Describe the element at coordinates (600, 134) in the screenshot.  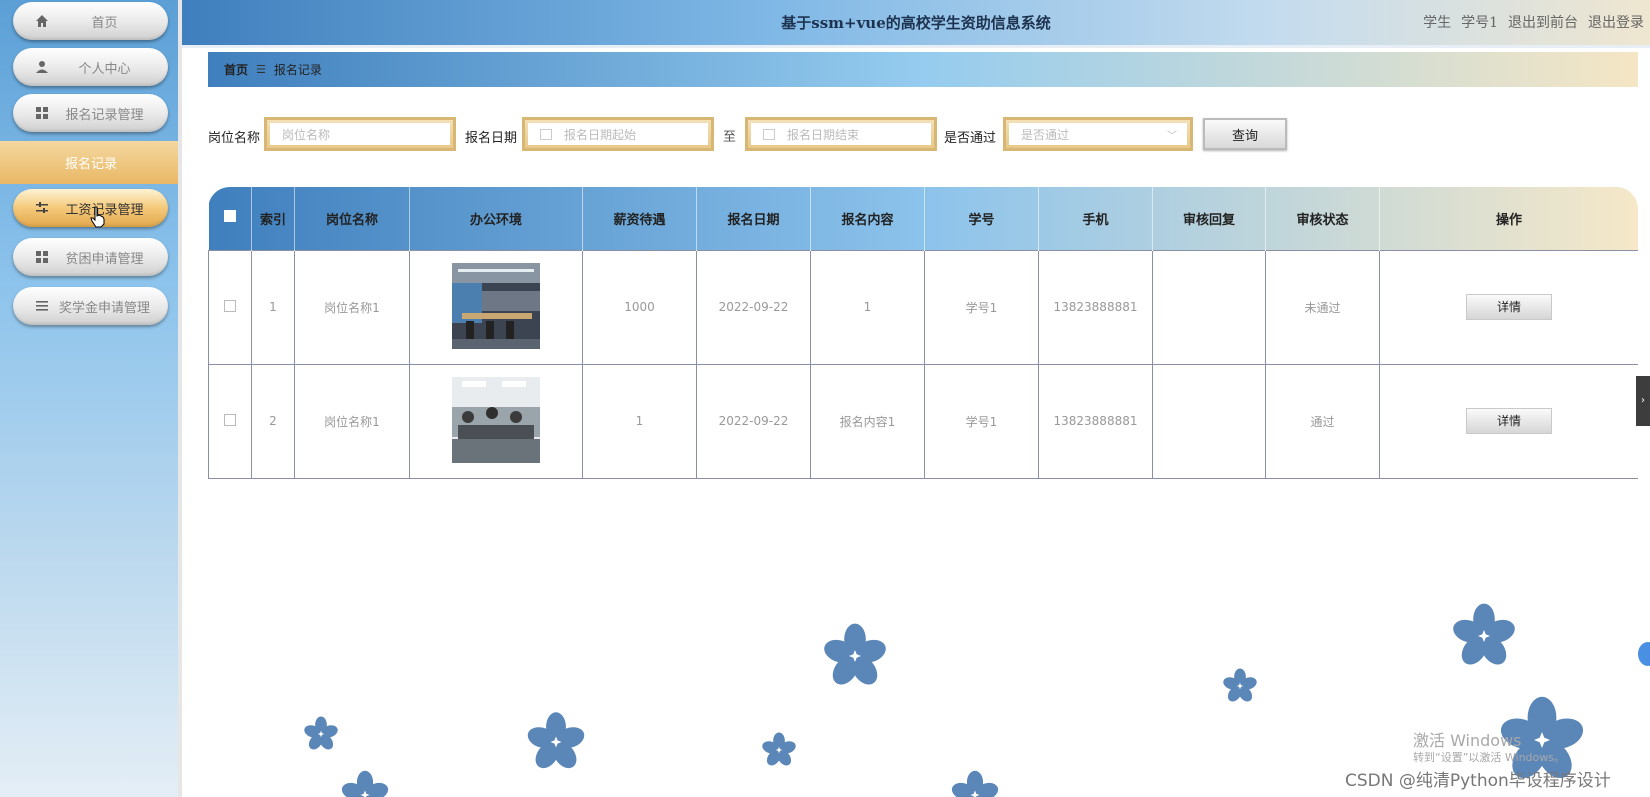
I see `date-start-placeholder: 报名日期起始` at that location.